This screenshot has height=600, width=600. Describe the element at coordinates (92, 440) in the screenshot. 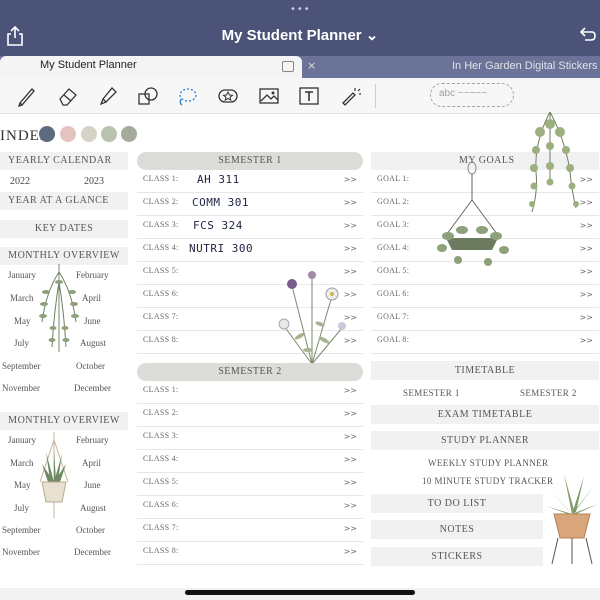

I see `month-link-february: February` at that location.